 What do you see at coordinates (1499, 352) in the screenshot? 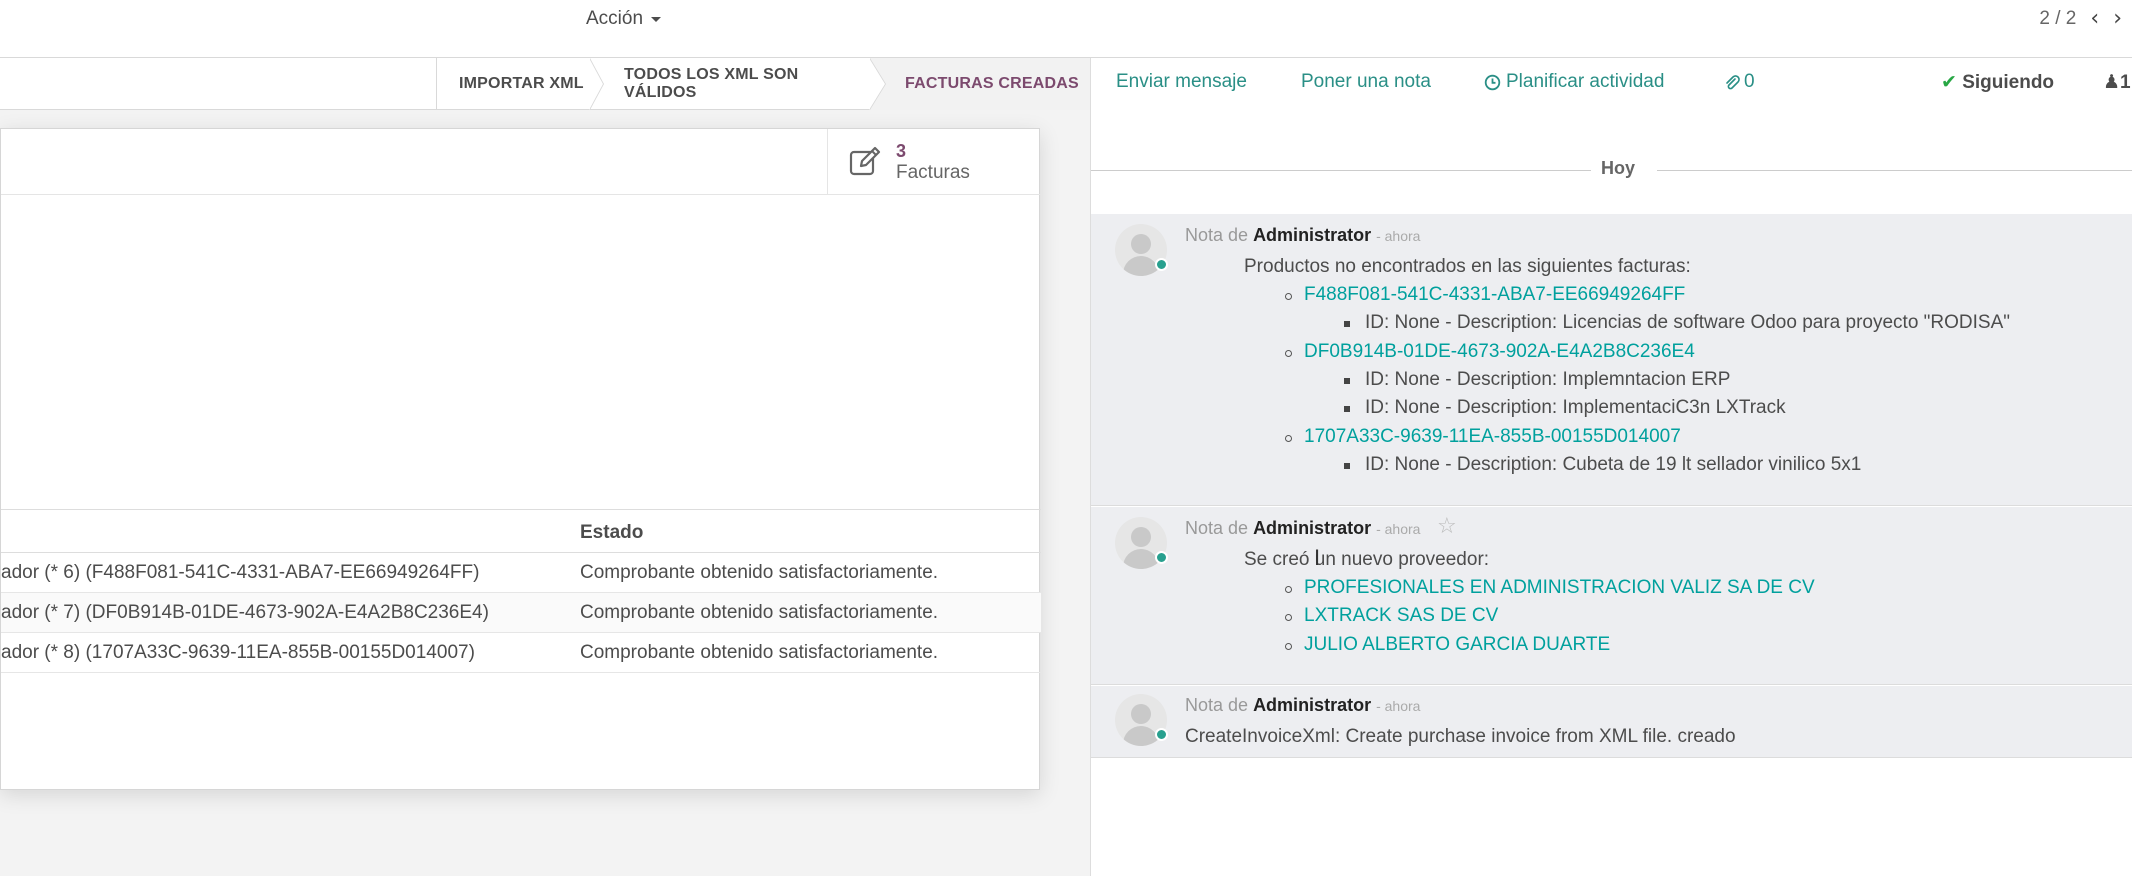
I see `invoice-link: DF0B914B-01DE-4673-902A-E4A2B8C236E4` at bounding box center [1499, 352].